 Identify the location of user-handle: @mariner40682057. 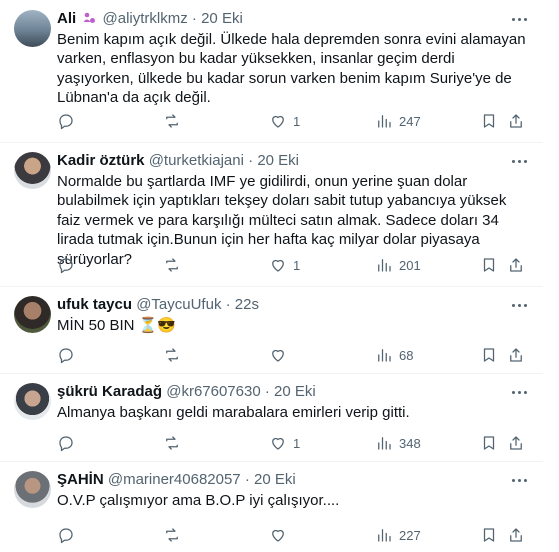
(174, 479).